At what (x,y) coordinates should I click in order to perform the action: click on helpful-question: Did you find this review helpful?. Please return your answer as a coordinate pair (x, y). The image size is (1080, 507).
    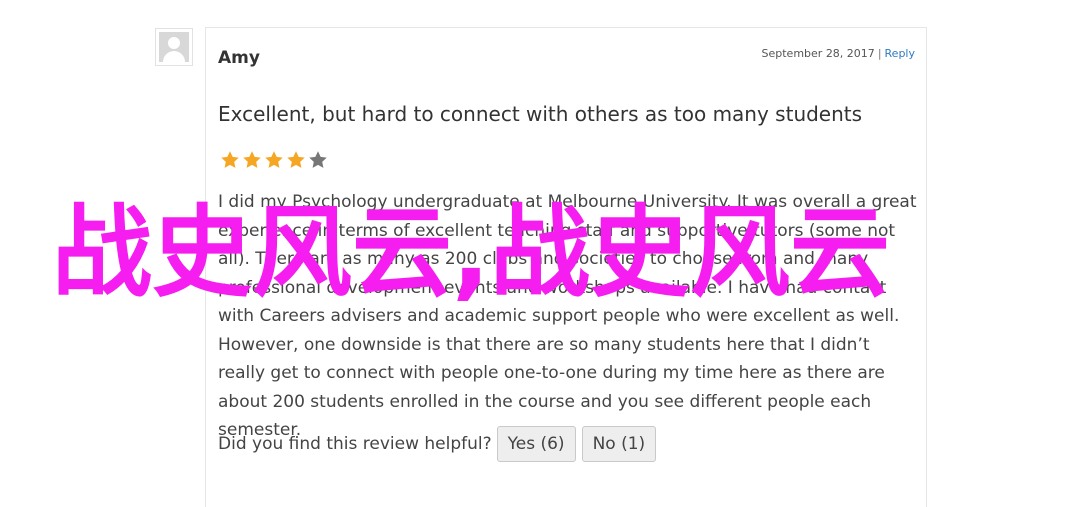
    Looking at the image, I should click on (355, 444).